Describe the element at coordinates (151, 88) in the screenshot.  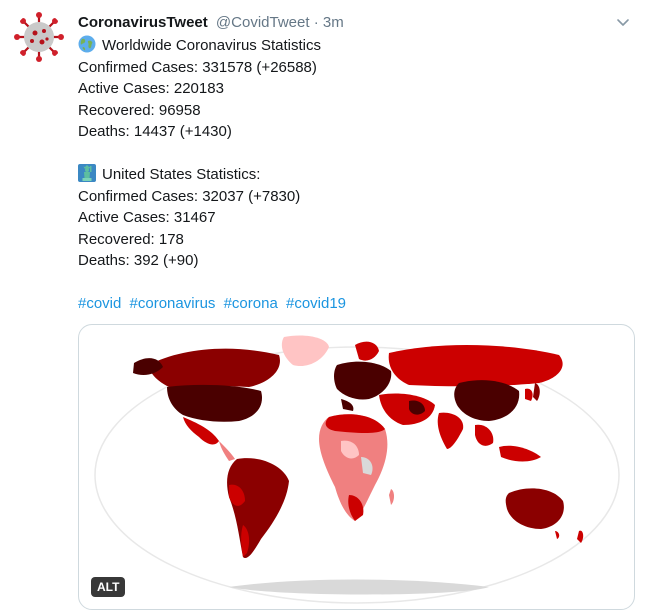
I see `worldwide-active: Active Cases: 220183` at that location.